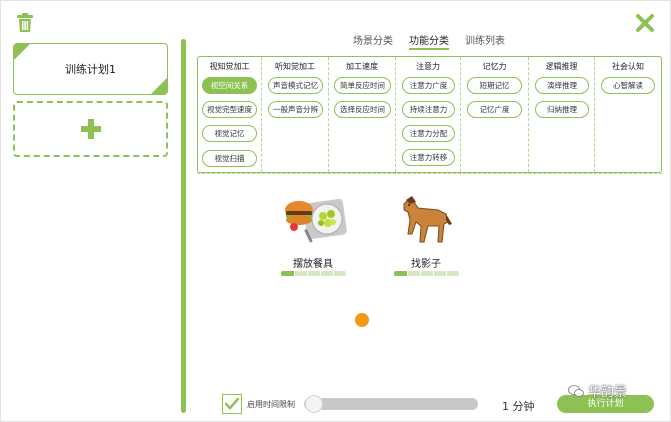 The height and width of the screenshot is (422, 671). Describe the element at coordinates (90, 129) in the screenshot. I see `add-plan-button` at that location.